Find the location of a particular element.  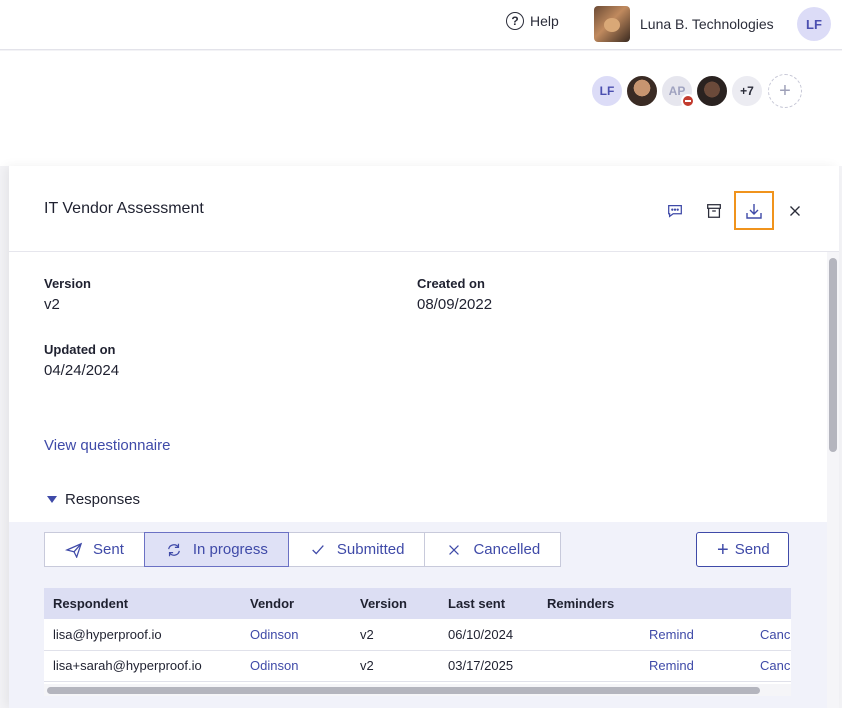

close-icon is located at coordinates (795, 211).